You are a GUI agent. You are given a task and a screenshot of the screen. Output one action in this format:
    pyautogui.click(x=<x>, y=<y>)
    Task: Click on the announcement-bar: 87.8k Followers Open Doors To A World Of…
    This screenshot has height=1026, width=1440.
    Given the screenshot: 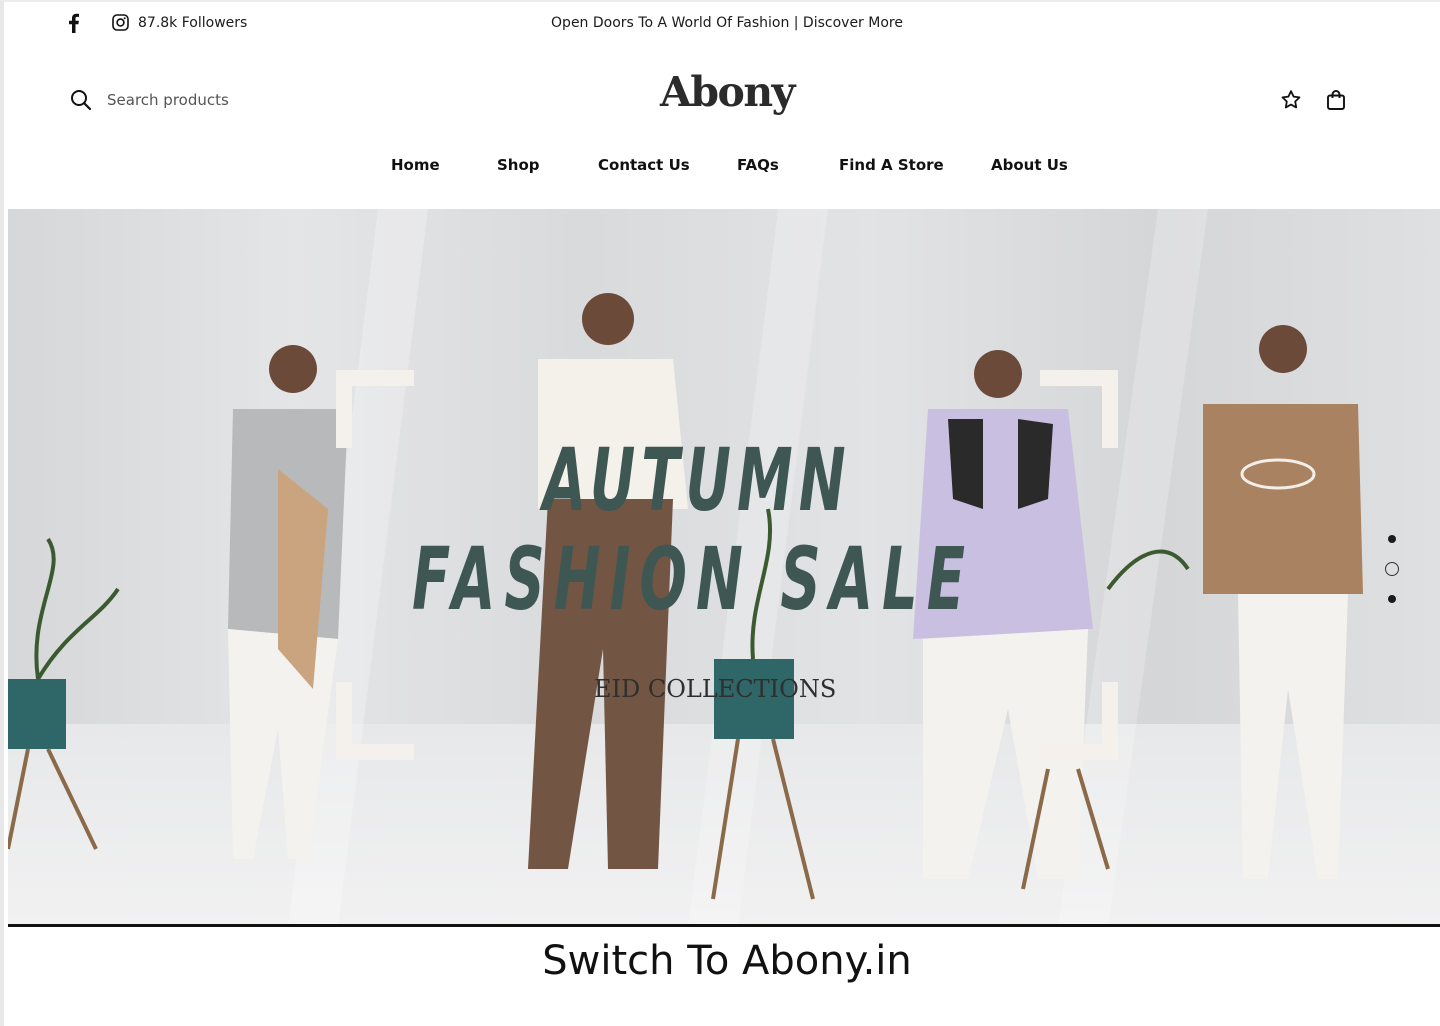 What is the action you would take?
    pyautogui.click(x=722, y=24)
    